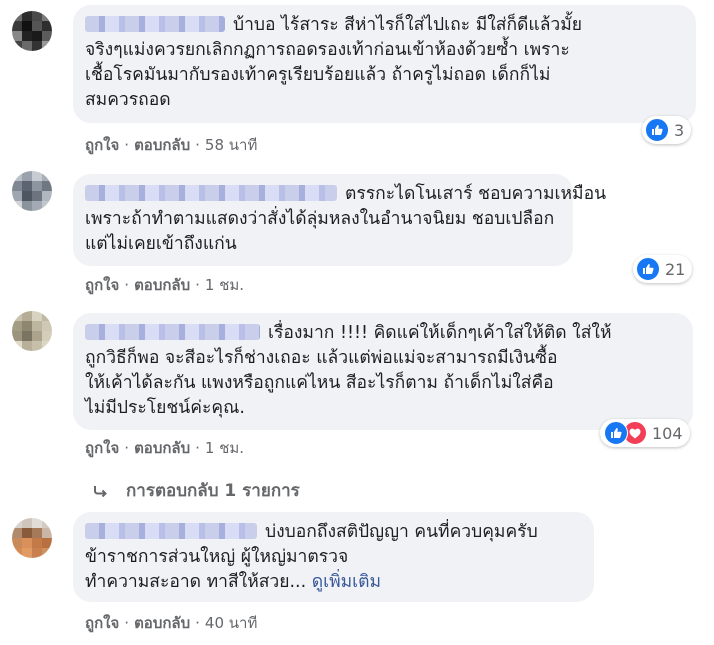 This screenshot has width=714, height=645. I want to click on view-replies-link: การตอบกลับ 1 รายการ, so click(197, 490).